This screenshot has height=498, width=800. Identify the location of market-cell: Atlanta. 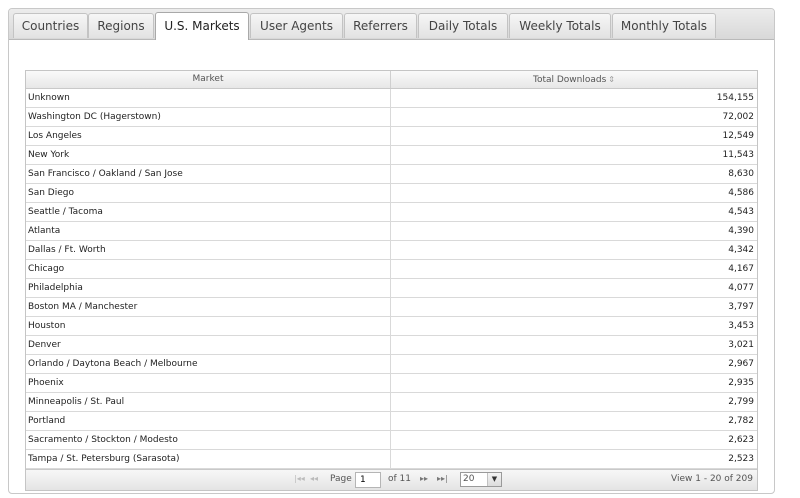
(208, 231).